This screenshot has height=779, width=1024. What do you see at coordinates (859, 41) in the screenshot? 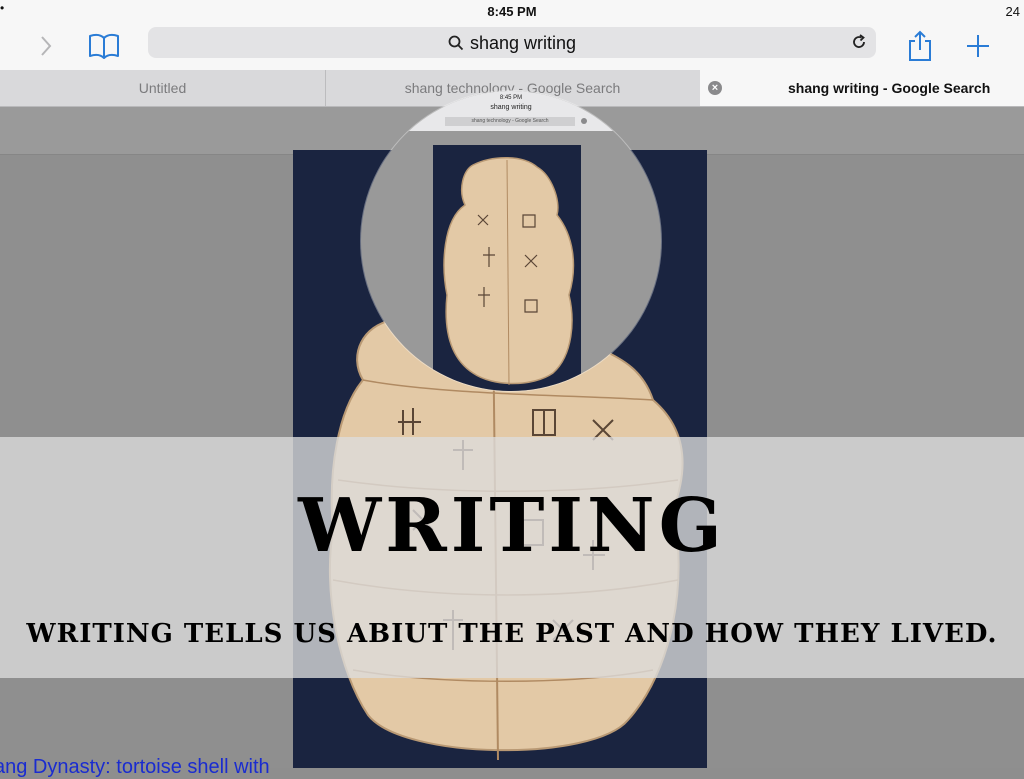
I see `reload-icon` at bounding box center [859, 41].